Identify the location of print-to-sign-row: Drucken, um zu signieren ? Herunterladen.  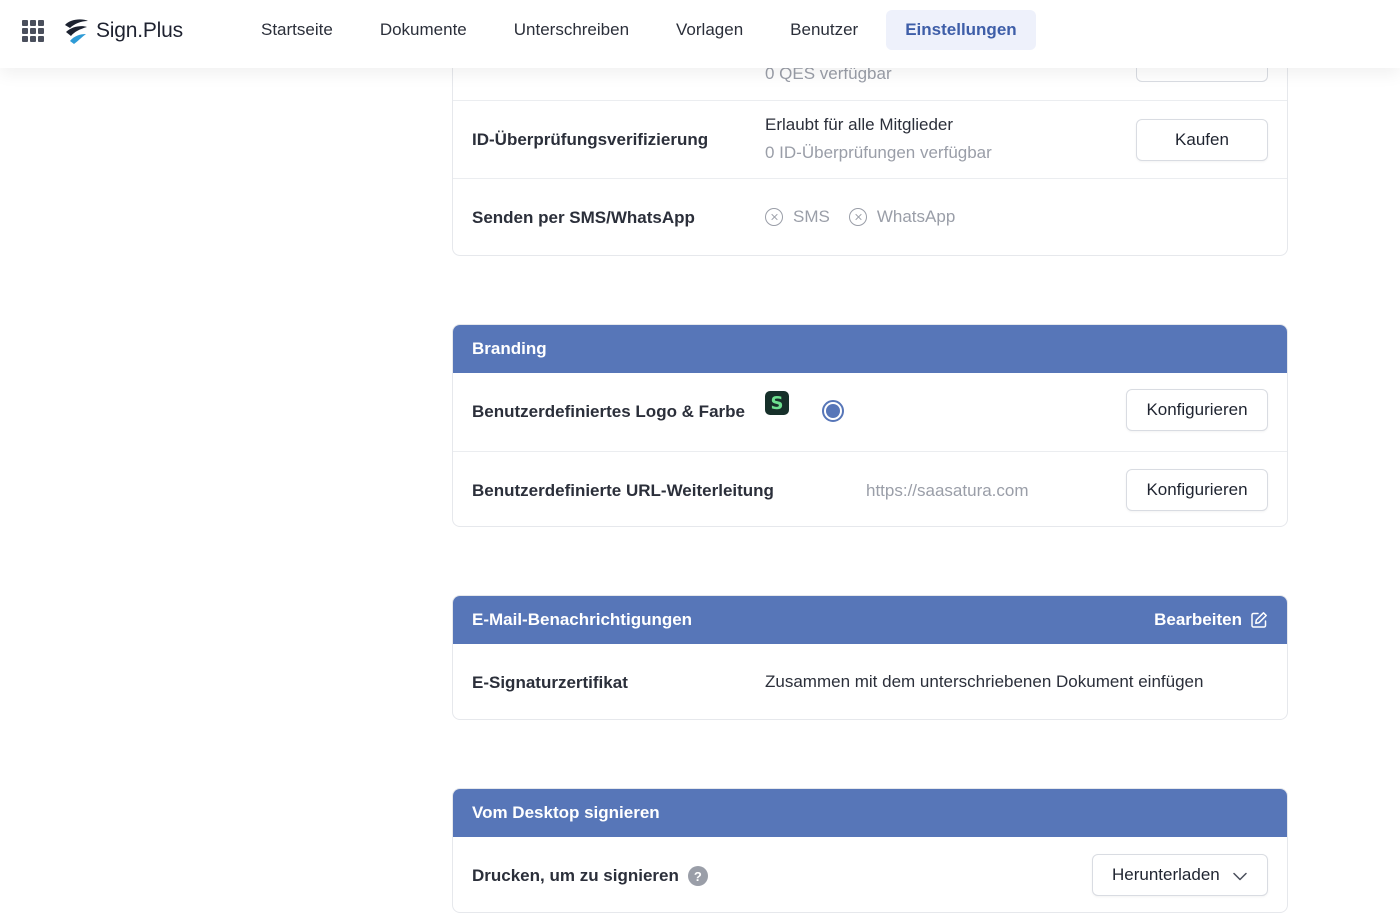
(870, 874).